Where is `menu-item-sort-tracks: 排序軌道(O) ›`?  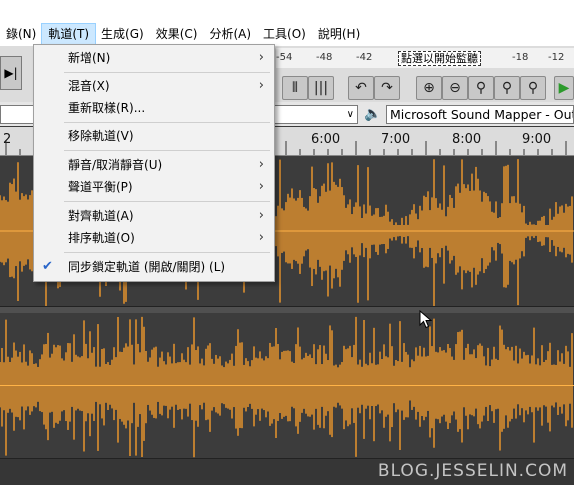
menu-item-sort-tracks: 排序軌道(O) › is located at coordinates (154, 238).